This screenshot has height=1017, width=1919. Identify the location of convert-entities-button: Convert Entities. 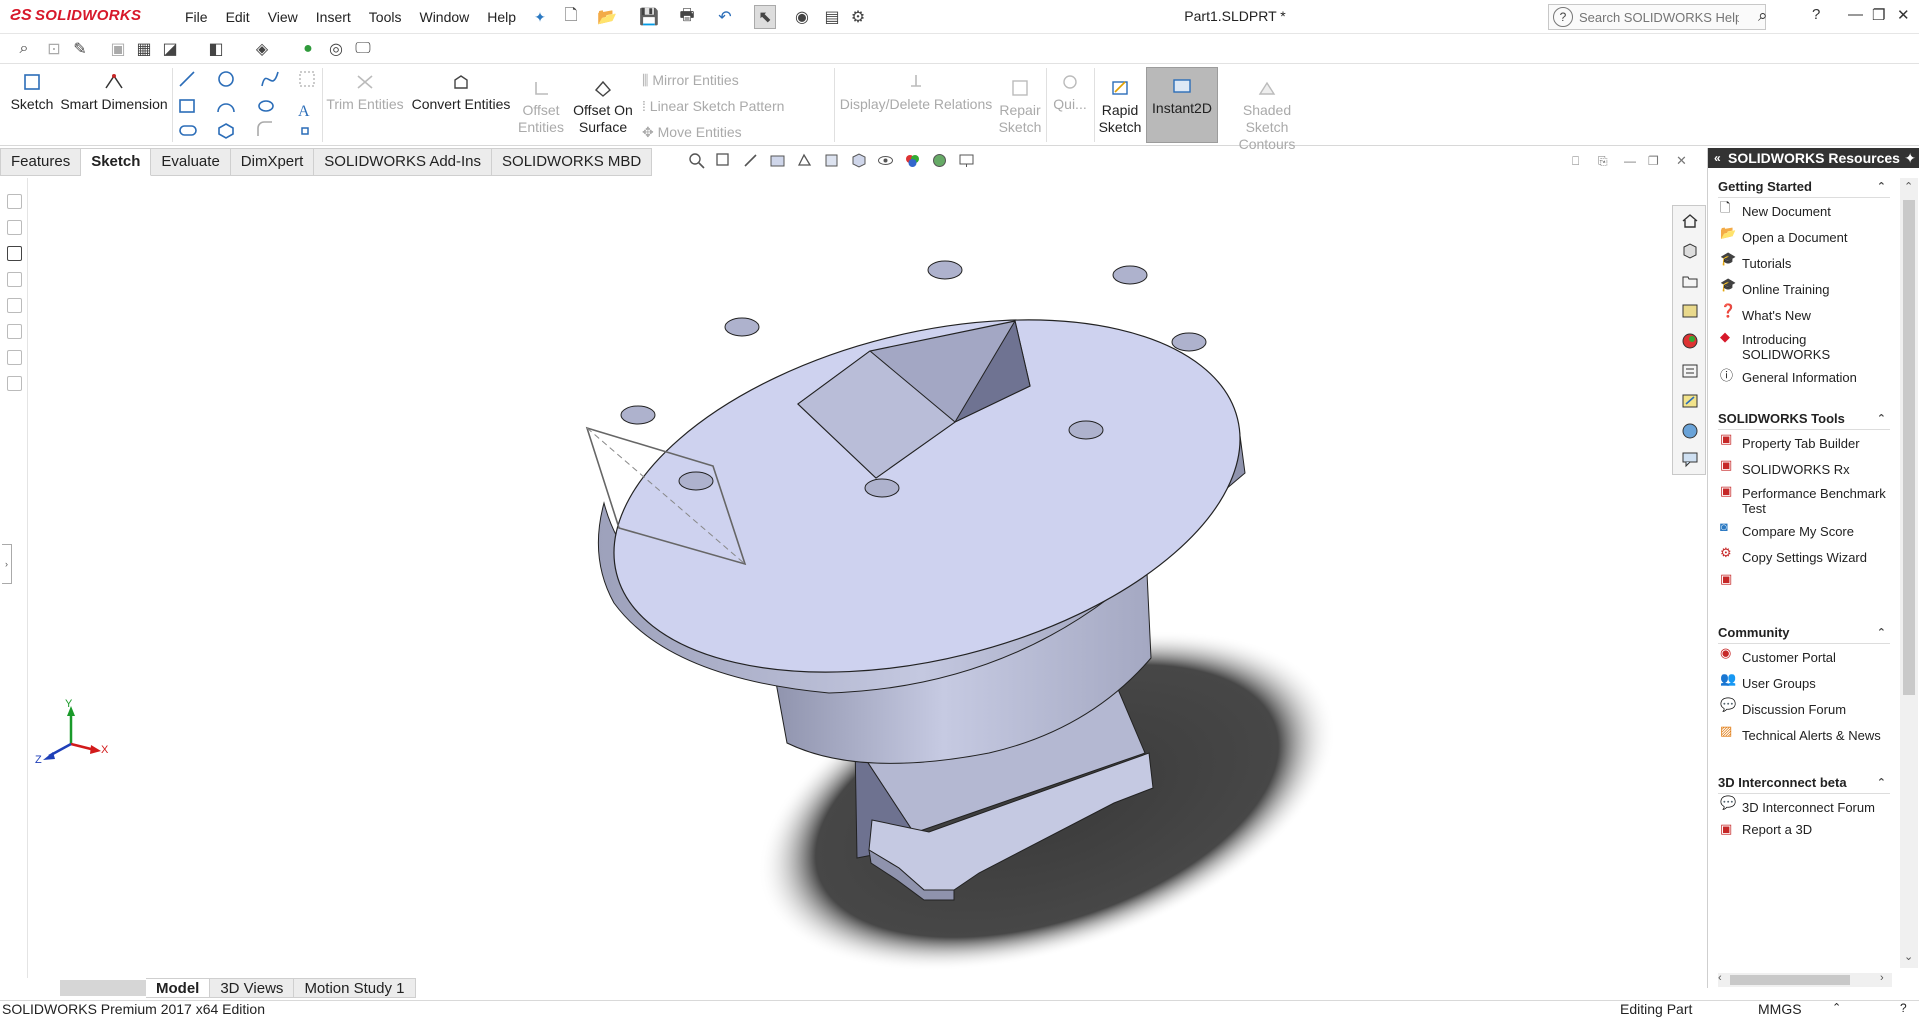
(461, 92).